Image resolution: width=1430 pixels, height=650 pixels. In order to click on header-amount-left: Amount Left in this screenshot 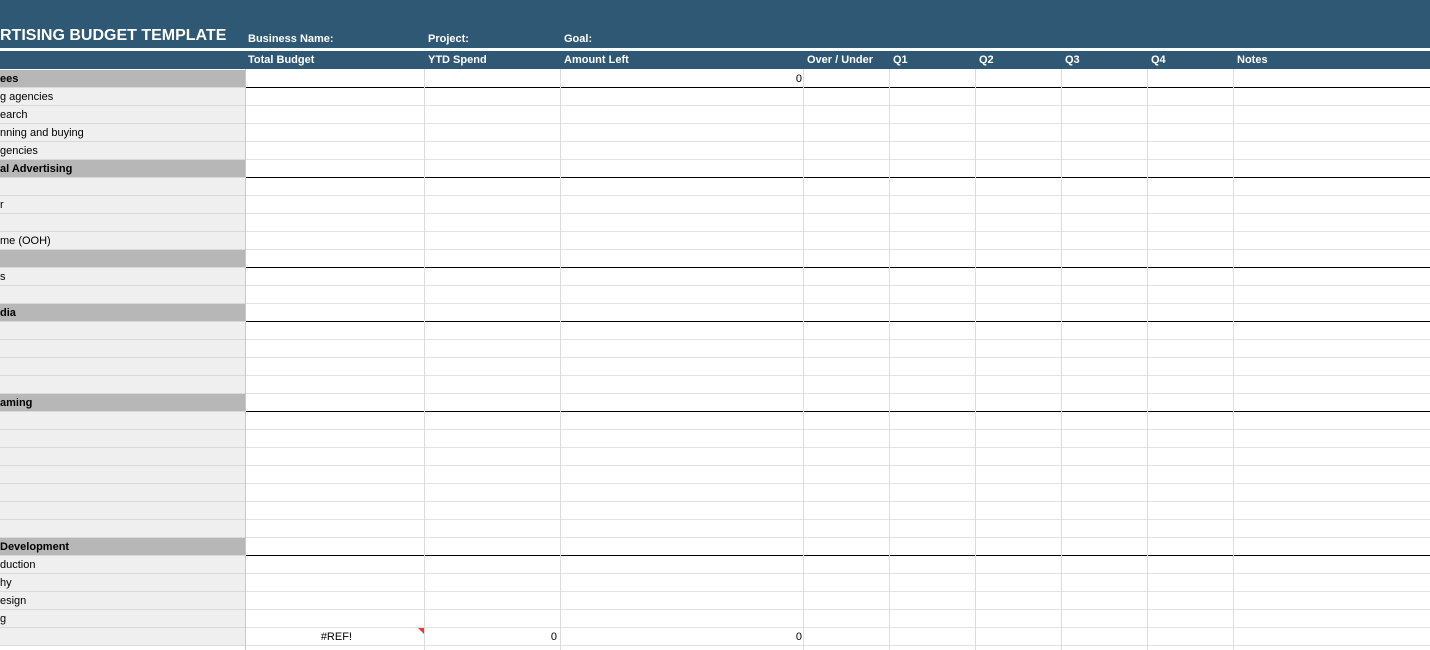, I will do `click(596, 60)`.